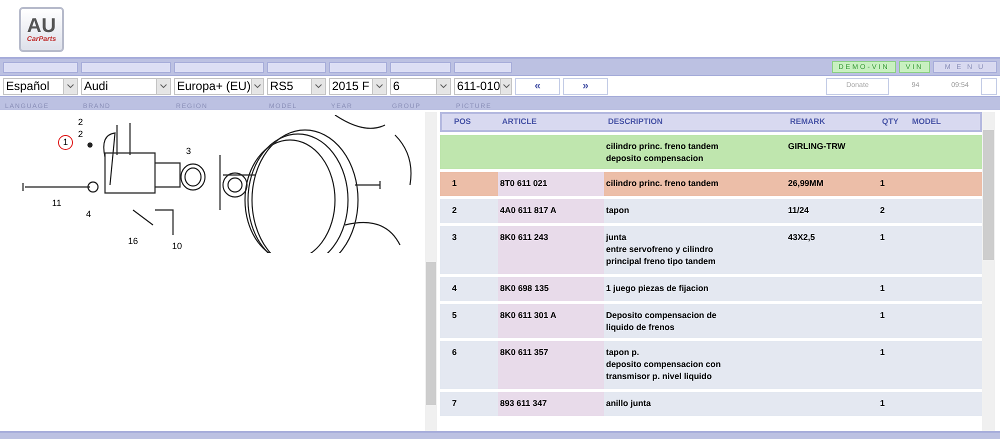  I want to click on dropdown: 2015 F, so click(358, 86).